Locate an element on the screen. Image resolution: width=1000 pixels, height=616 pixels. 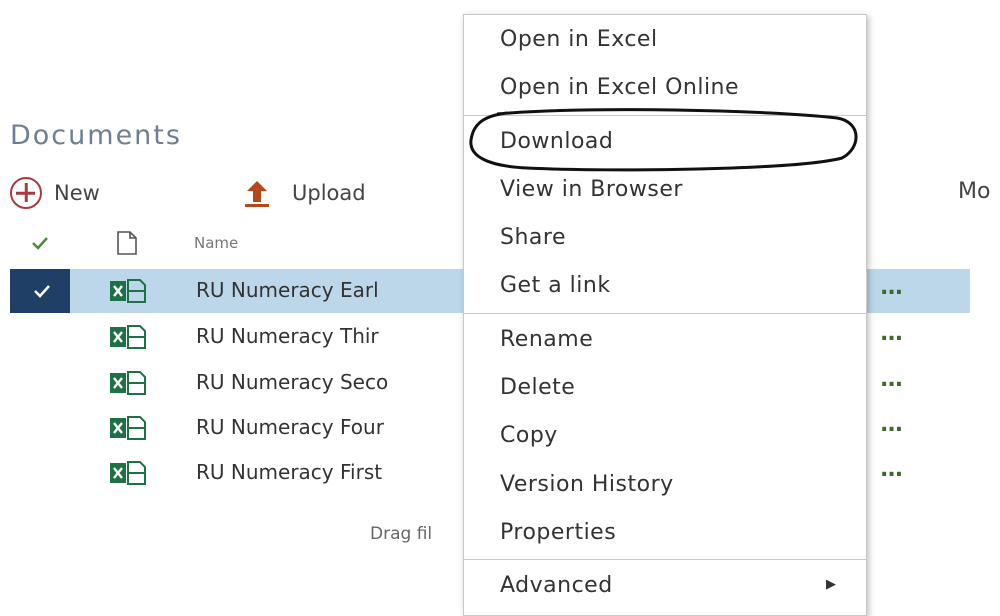
menu-item-label: Open in Excel Online is located at coordinates (620, 87).